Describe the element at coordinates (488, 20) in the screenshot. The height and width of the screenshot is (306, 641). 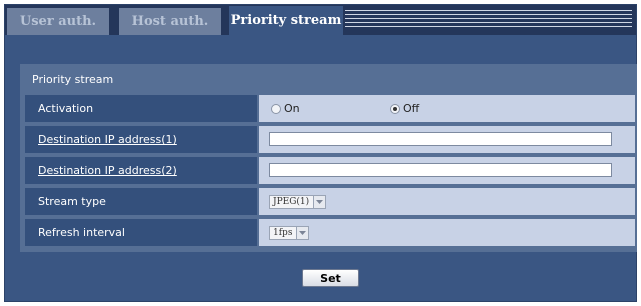
I see `tab-bar-decoration` at that location.